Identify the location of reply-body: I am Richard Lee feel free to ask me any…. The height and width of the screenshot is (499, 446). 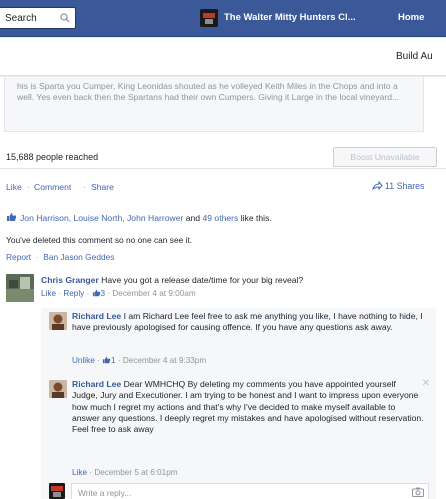
(247, 322).